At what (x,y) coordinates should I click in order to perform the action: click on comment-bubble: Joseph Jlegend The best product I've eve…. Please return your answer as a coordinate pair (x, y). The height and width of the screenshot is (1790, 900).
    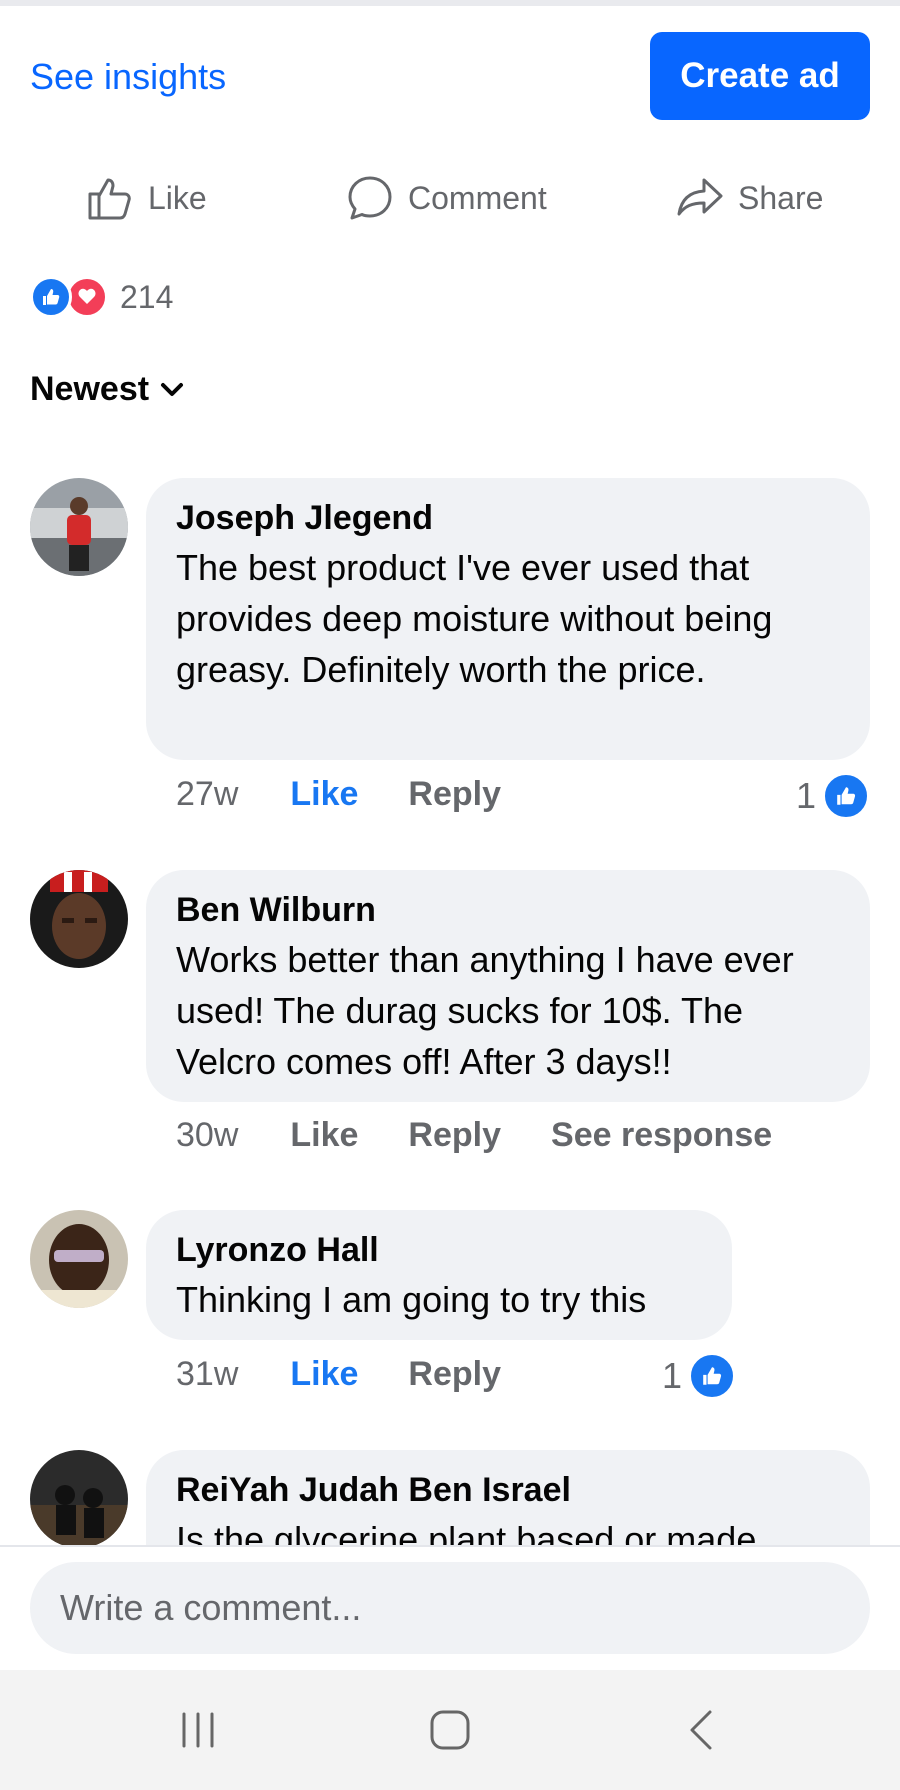
    Looking at the image, I should click on (508, 619).